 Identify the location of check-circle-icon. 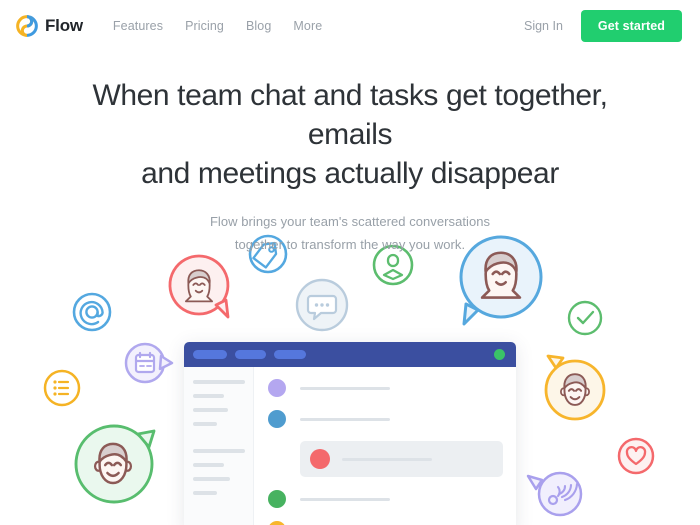
(585, 318).